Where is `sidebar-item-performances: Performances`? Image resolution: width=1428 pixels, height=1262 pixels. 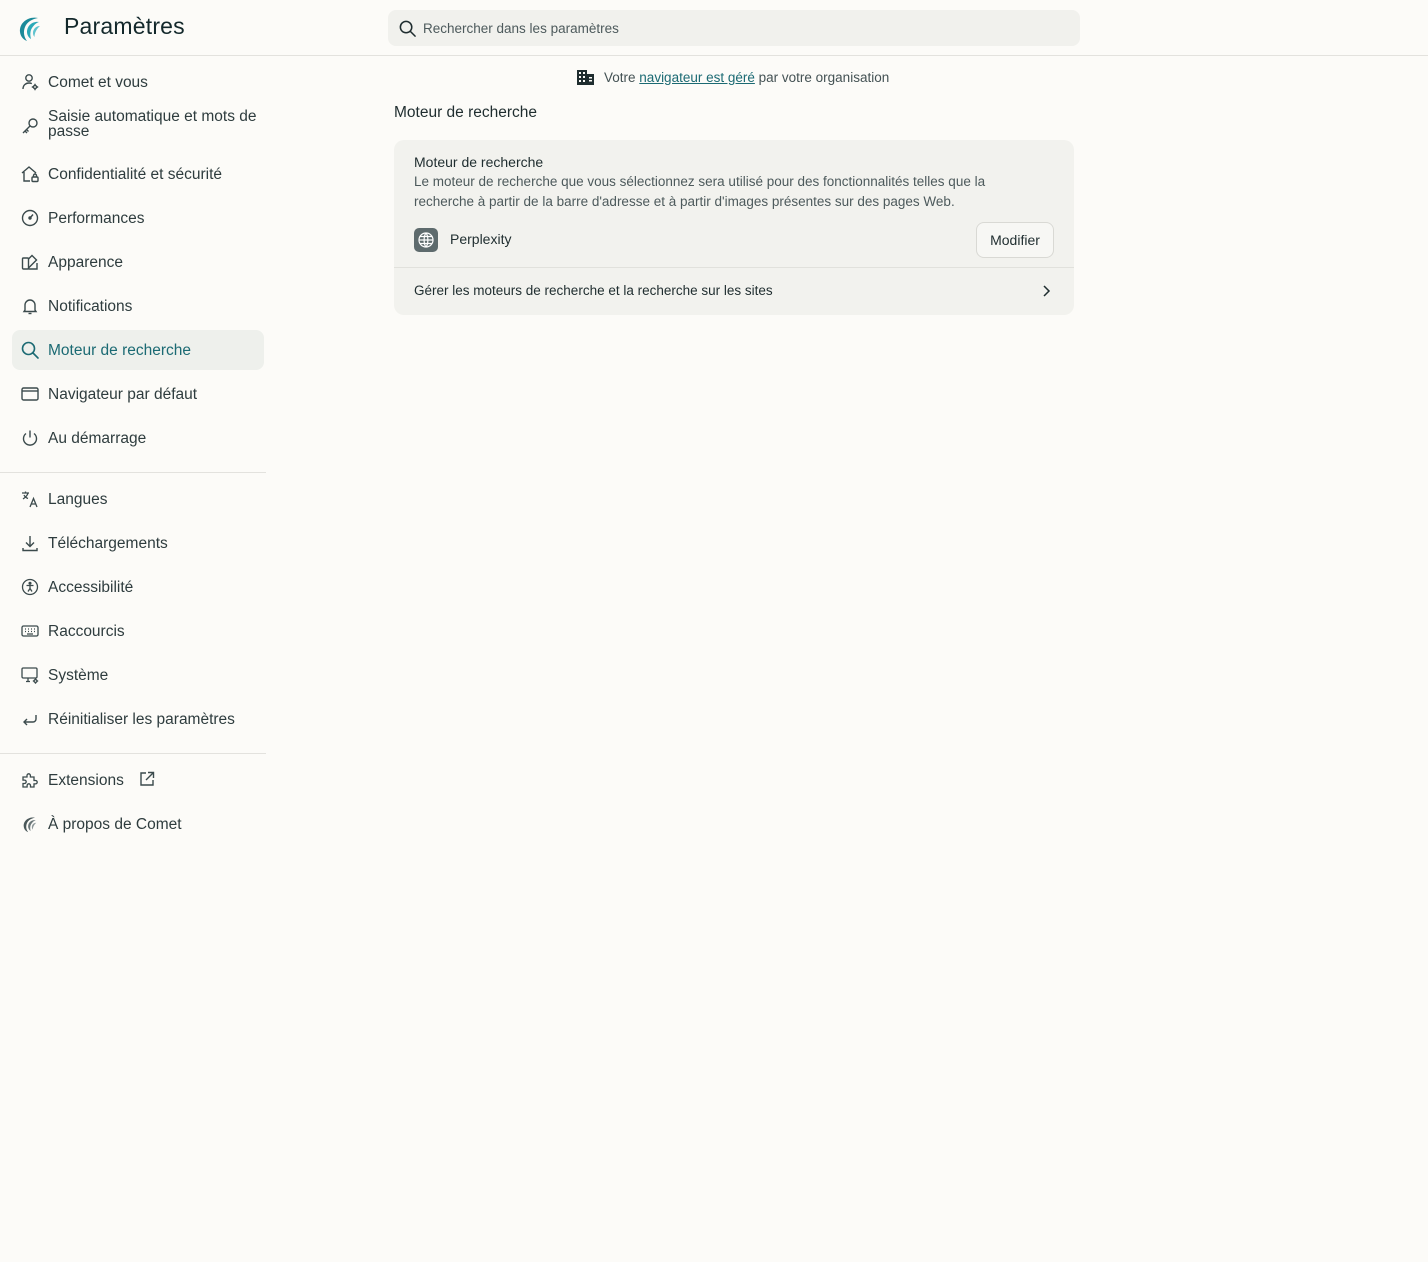 sidebar-item-performances: Performances is located at coordinates (138, 218).